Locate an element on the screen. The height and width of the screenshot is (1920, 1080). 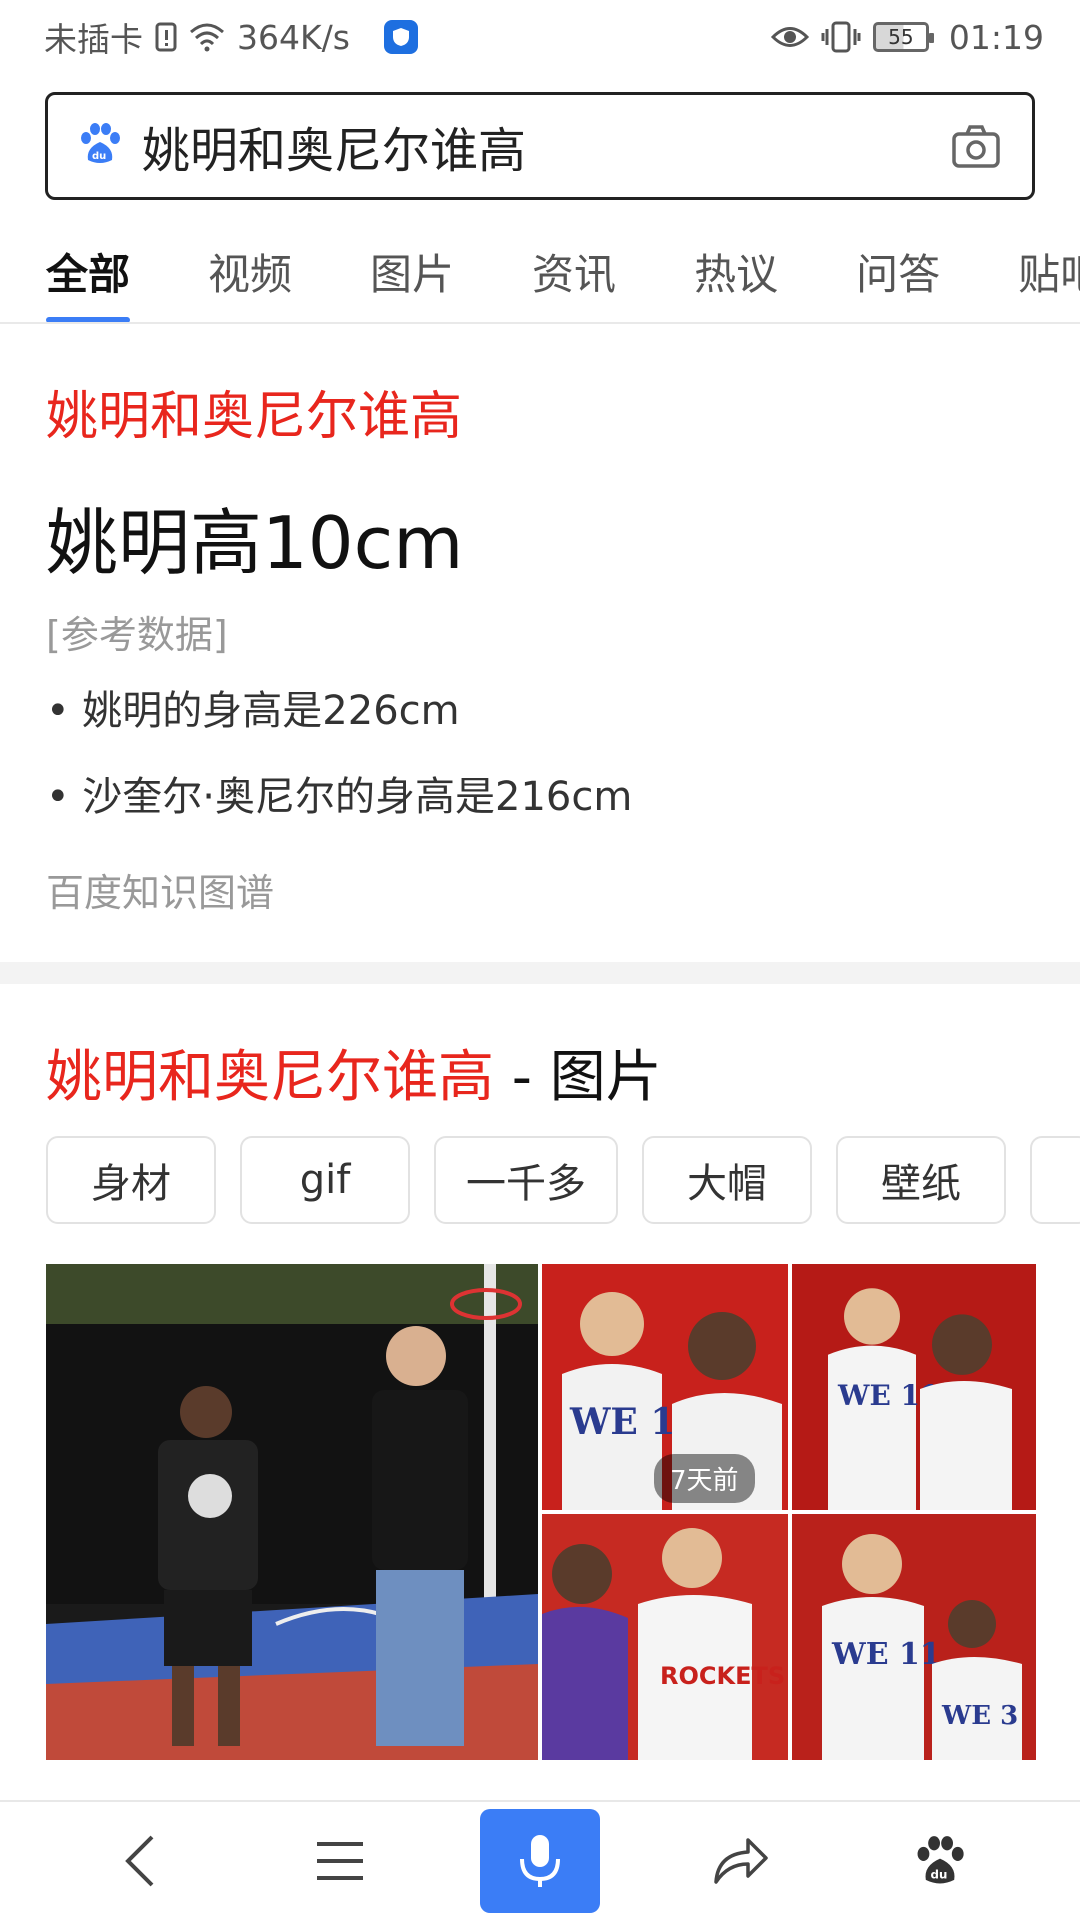
vibrate-icon is located at coordinates (841, 37).